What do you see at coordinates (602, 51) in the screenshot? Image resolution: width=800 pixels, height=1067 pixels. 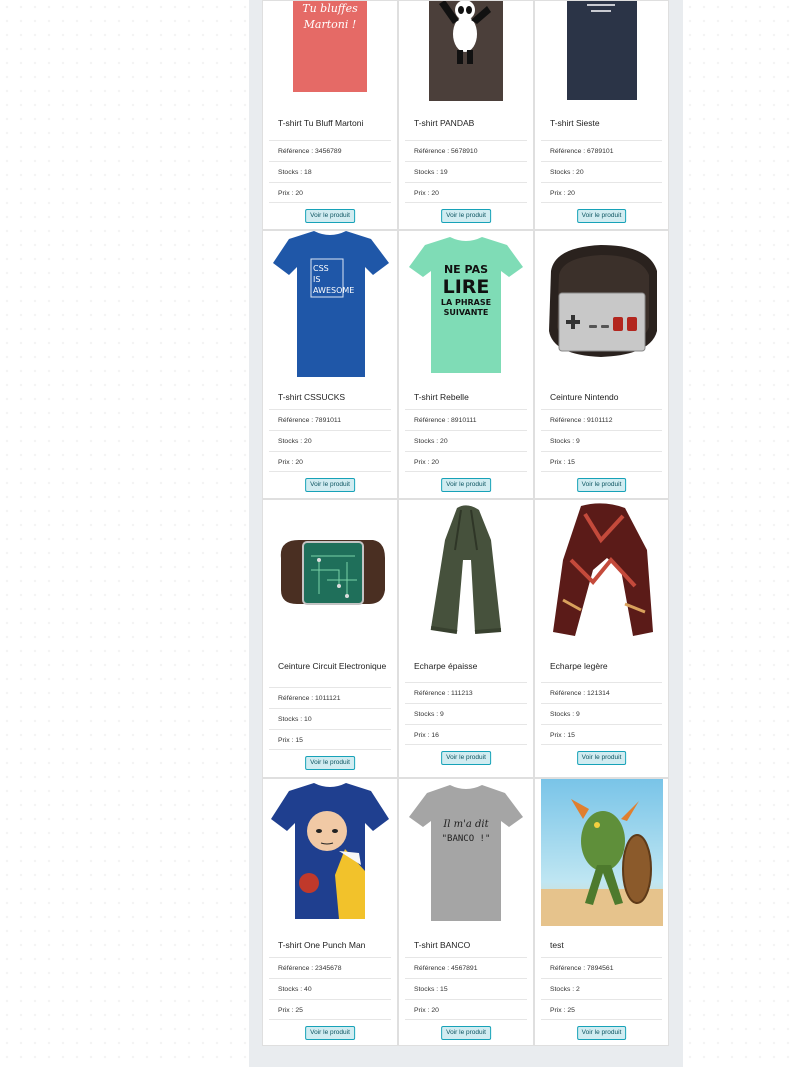 I see `product-image-tshirt-navy` at bounding box center [602, 51].